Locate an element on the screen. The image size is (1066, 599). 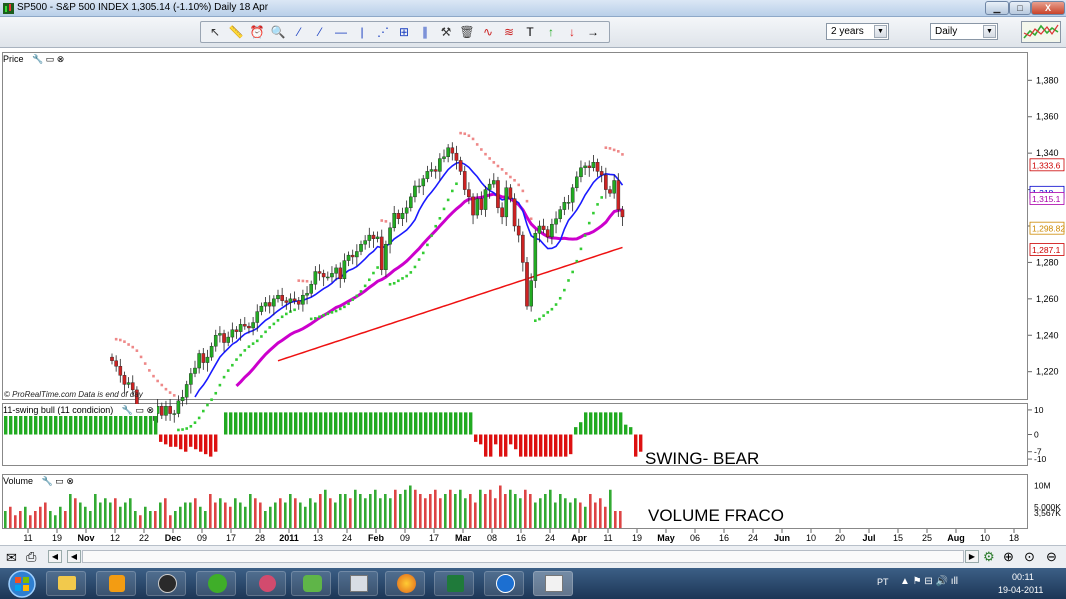
mail-icon: ✉ is located at coordinates (11, 558).